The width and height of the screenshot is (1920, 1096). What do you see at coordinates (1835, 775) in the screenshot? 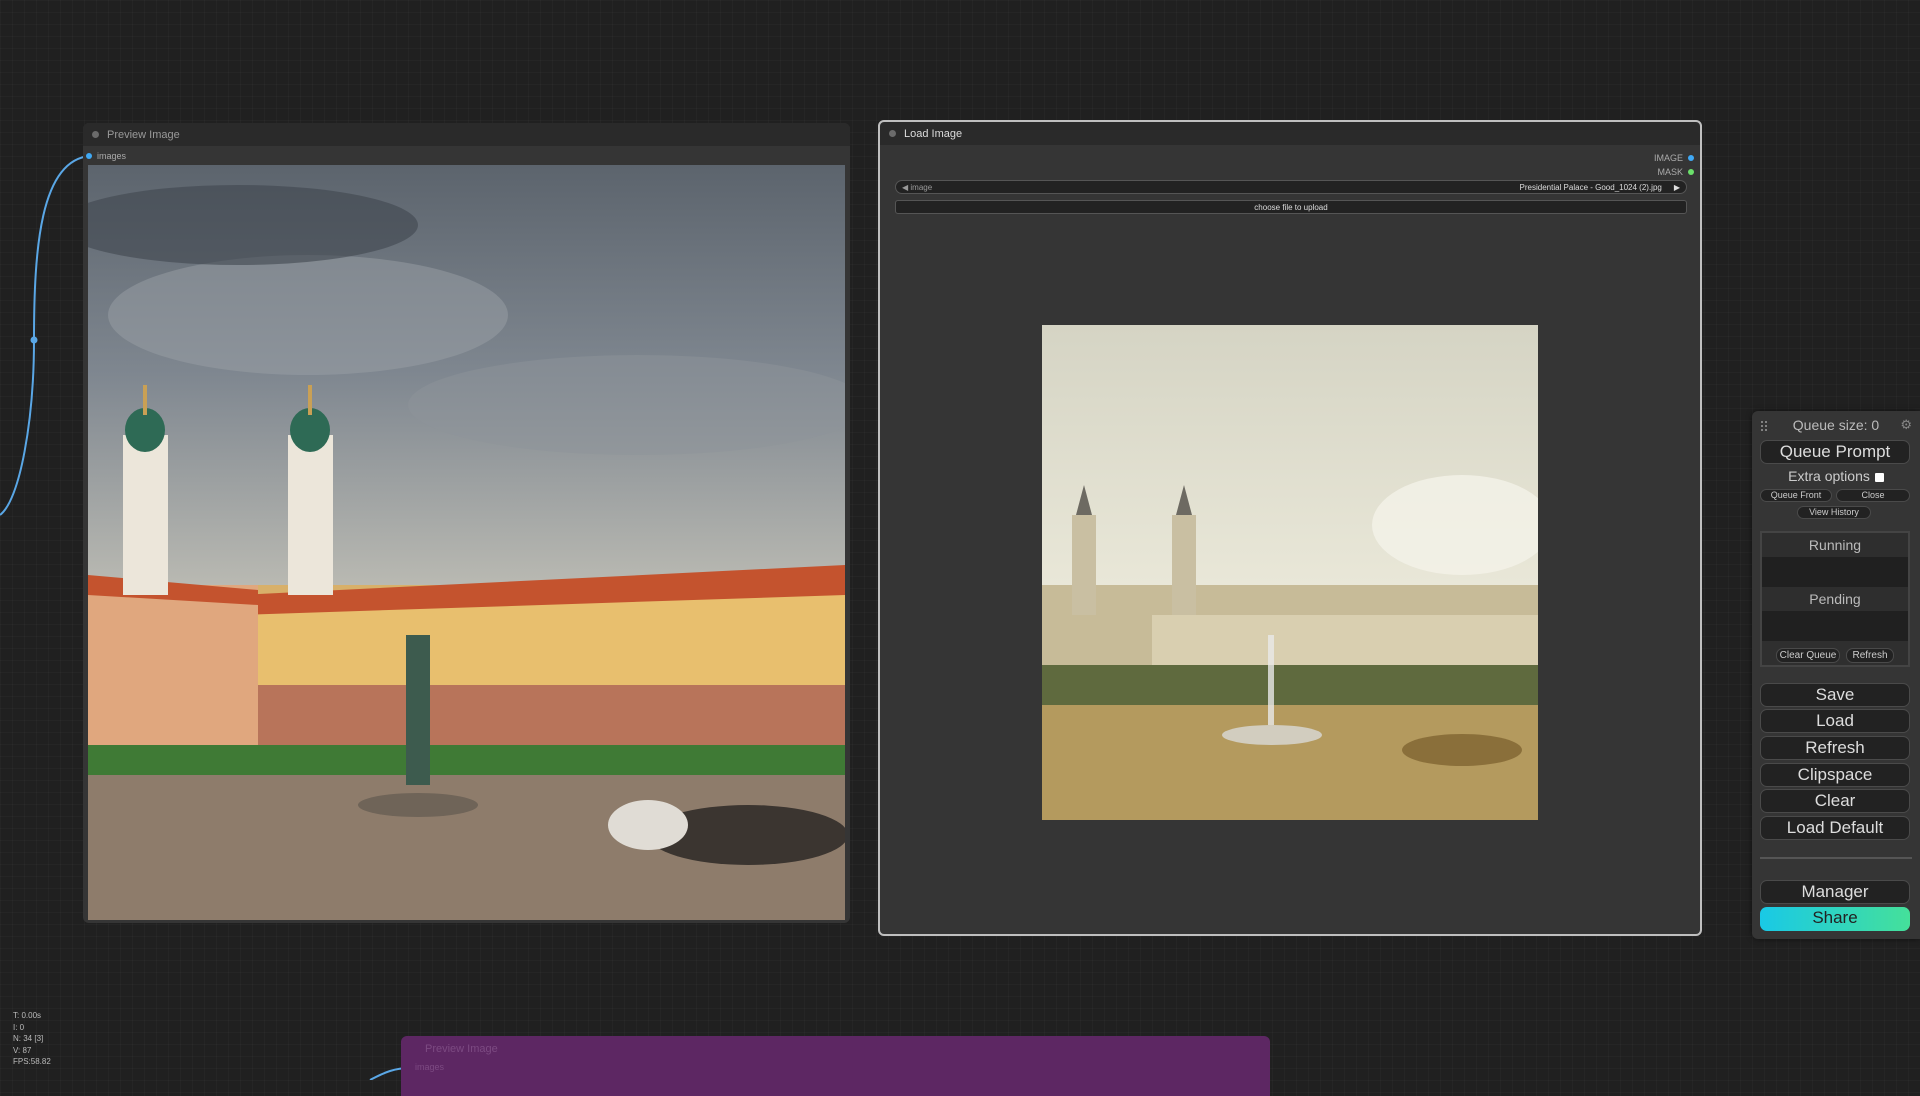
I see `clipspace-button: Clipspace` at bounding box center [1835, 775].